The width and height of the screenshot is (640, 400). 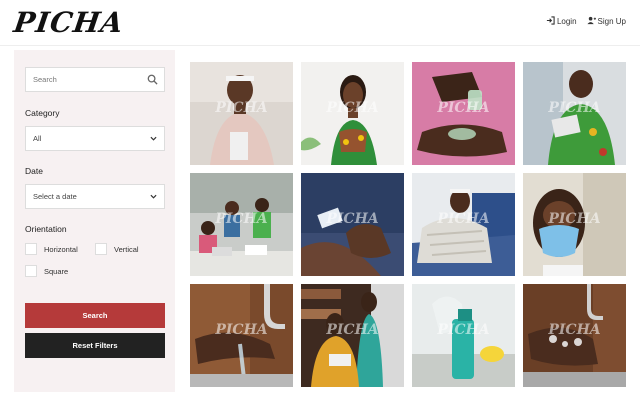 What do you see at coordinates (95, 315) in the screenshot?
I see `search-button: Search` at bounding box center [95, 315].